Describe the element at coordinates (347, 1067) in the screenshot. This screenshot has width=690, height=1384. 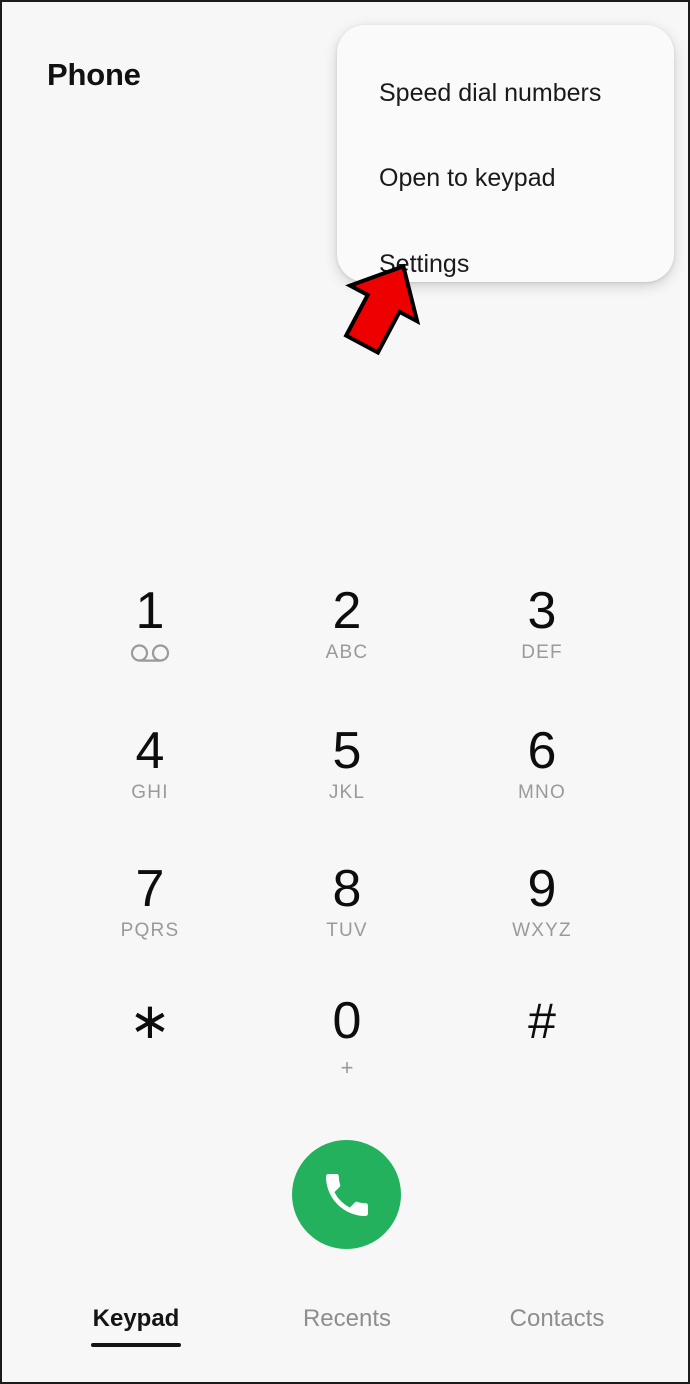
I see `key-0-plus: +` at that location.